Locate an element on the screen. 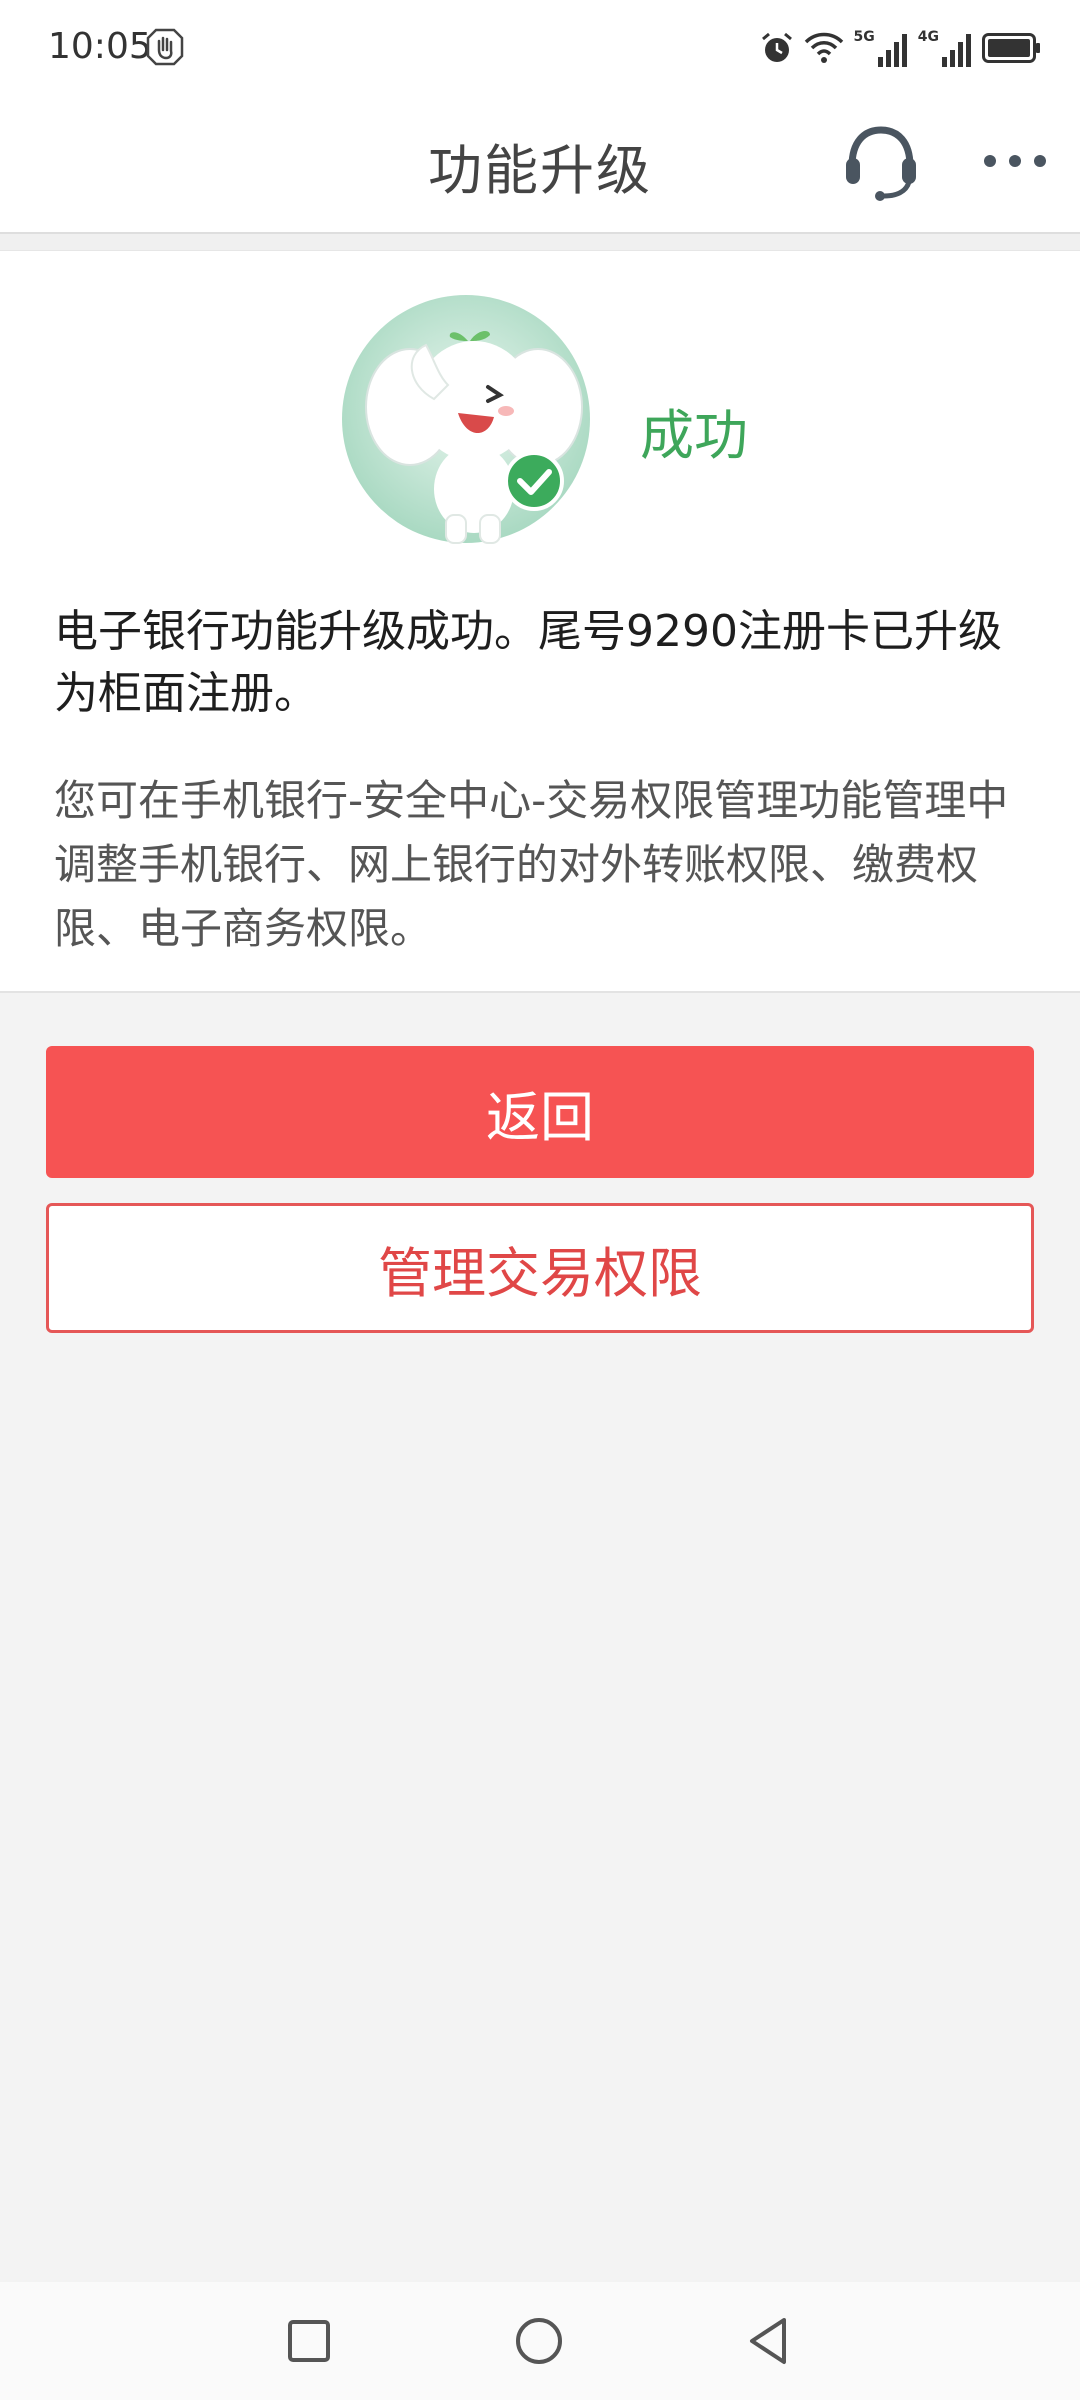 This screenshot has width=1080, height=2400. signal-5g-label: 5G is located at coordinates (864, 37).